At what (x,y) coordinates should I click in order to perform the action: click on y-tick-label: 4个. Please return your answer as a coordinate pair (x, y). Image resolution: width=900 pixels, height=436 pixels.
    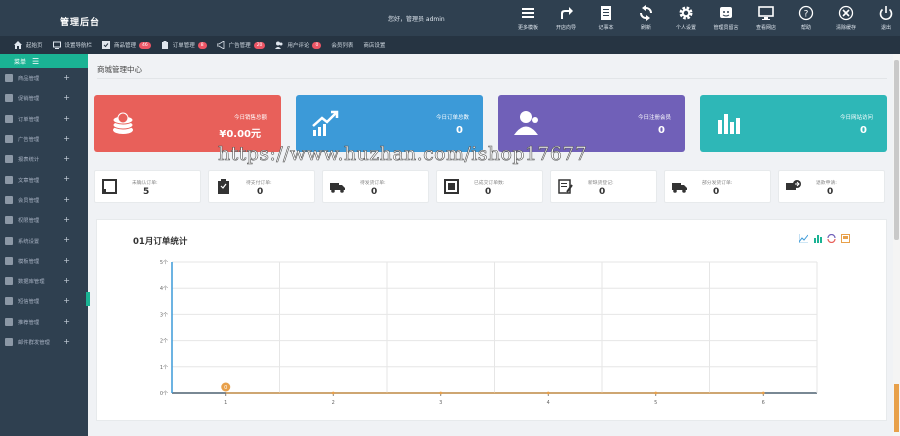
    Looking at the image, I should click on (164, 289).